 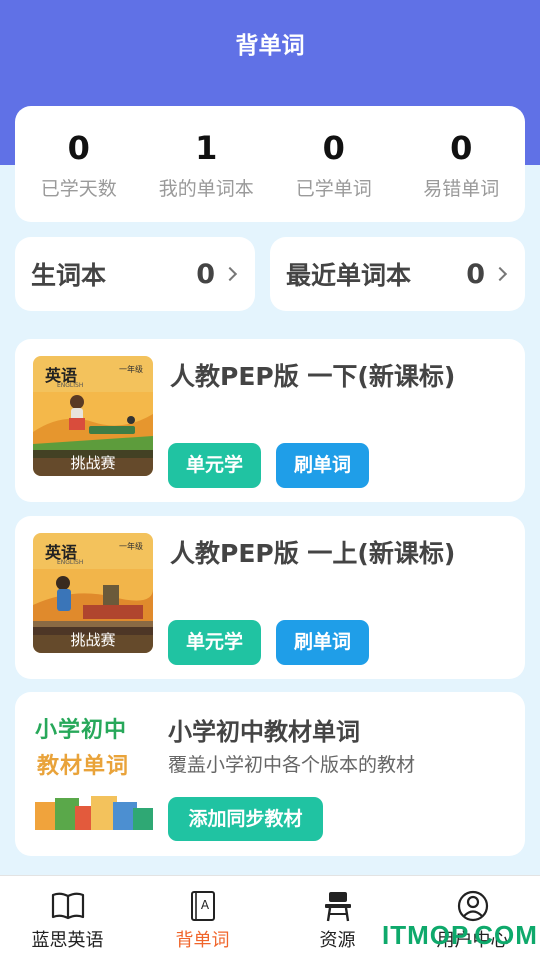 What do you see at coordinates (270, 46) in the screenshot?
I see `page-title: 背单词` at bounding box center [270, 46].